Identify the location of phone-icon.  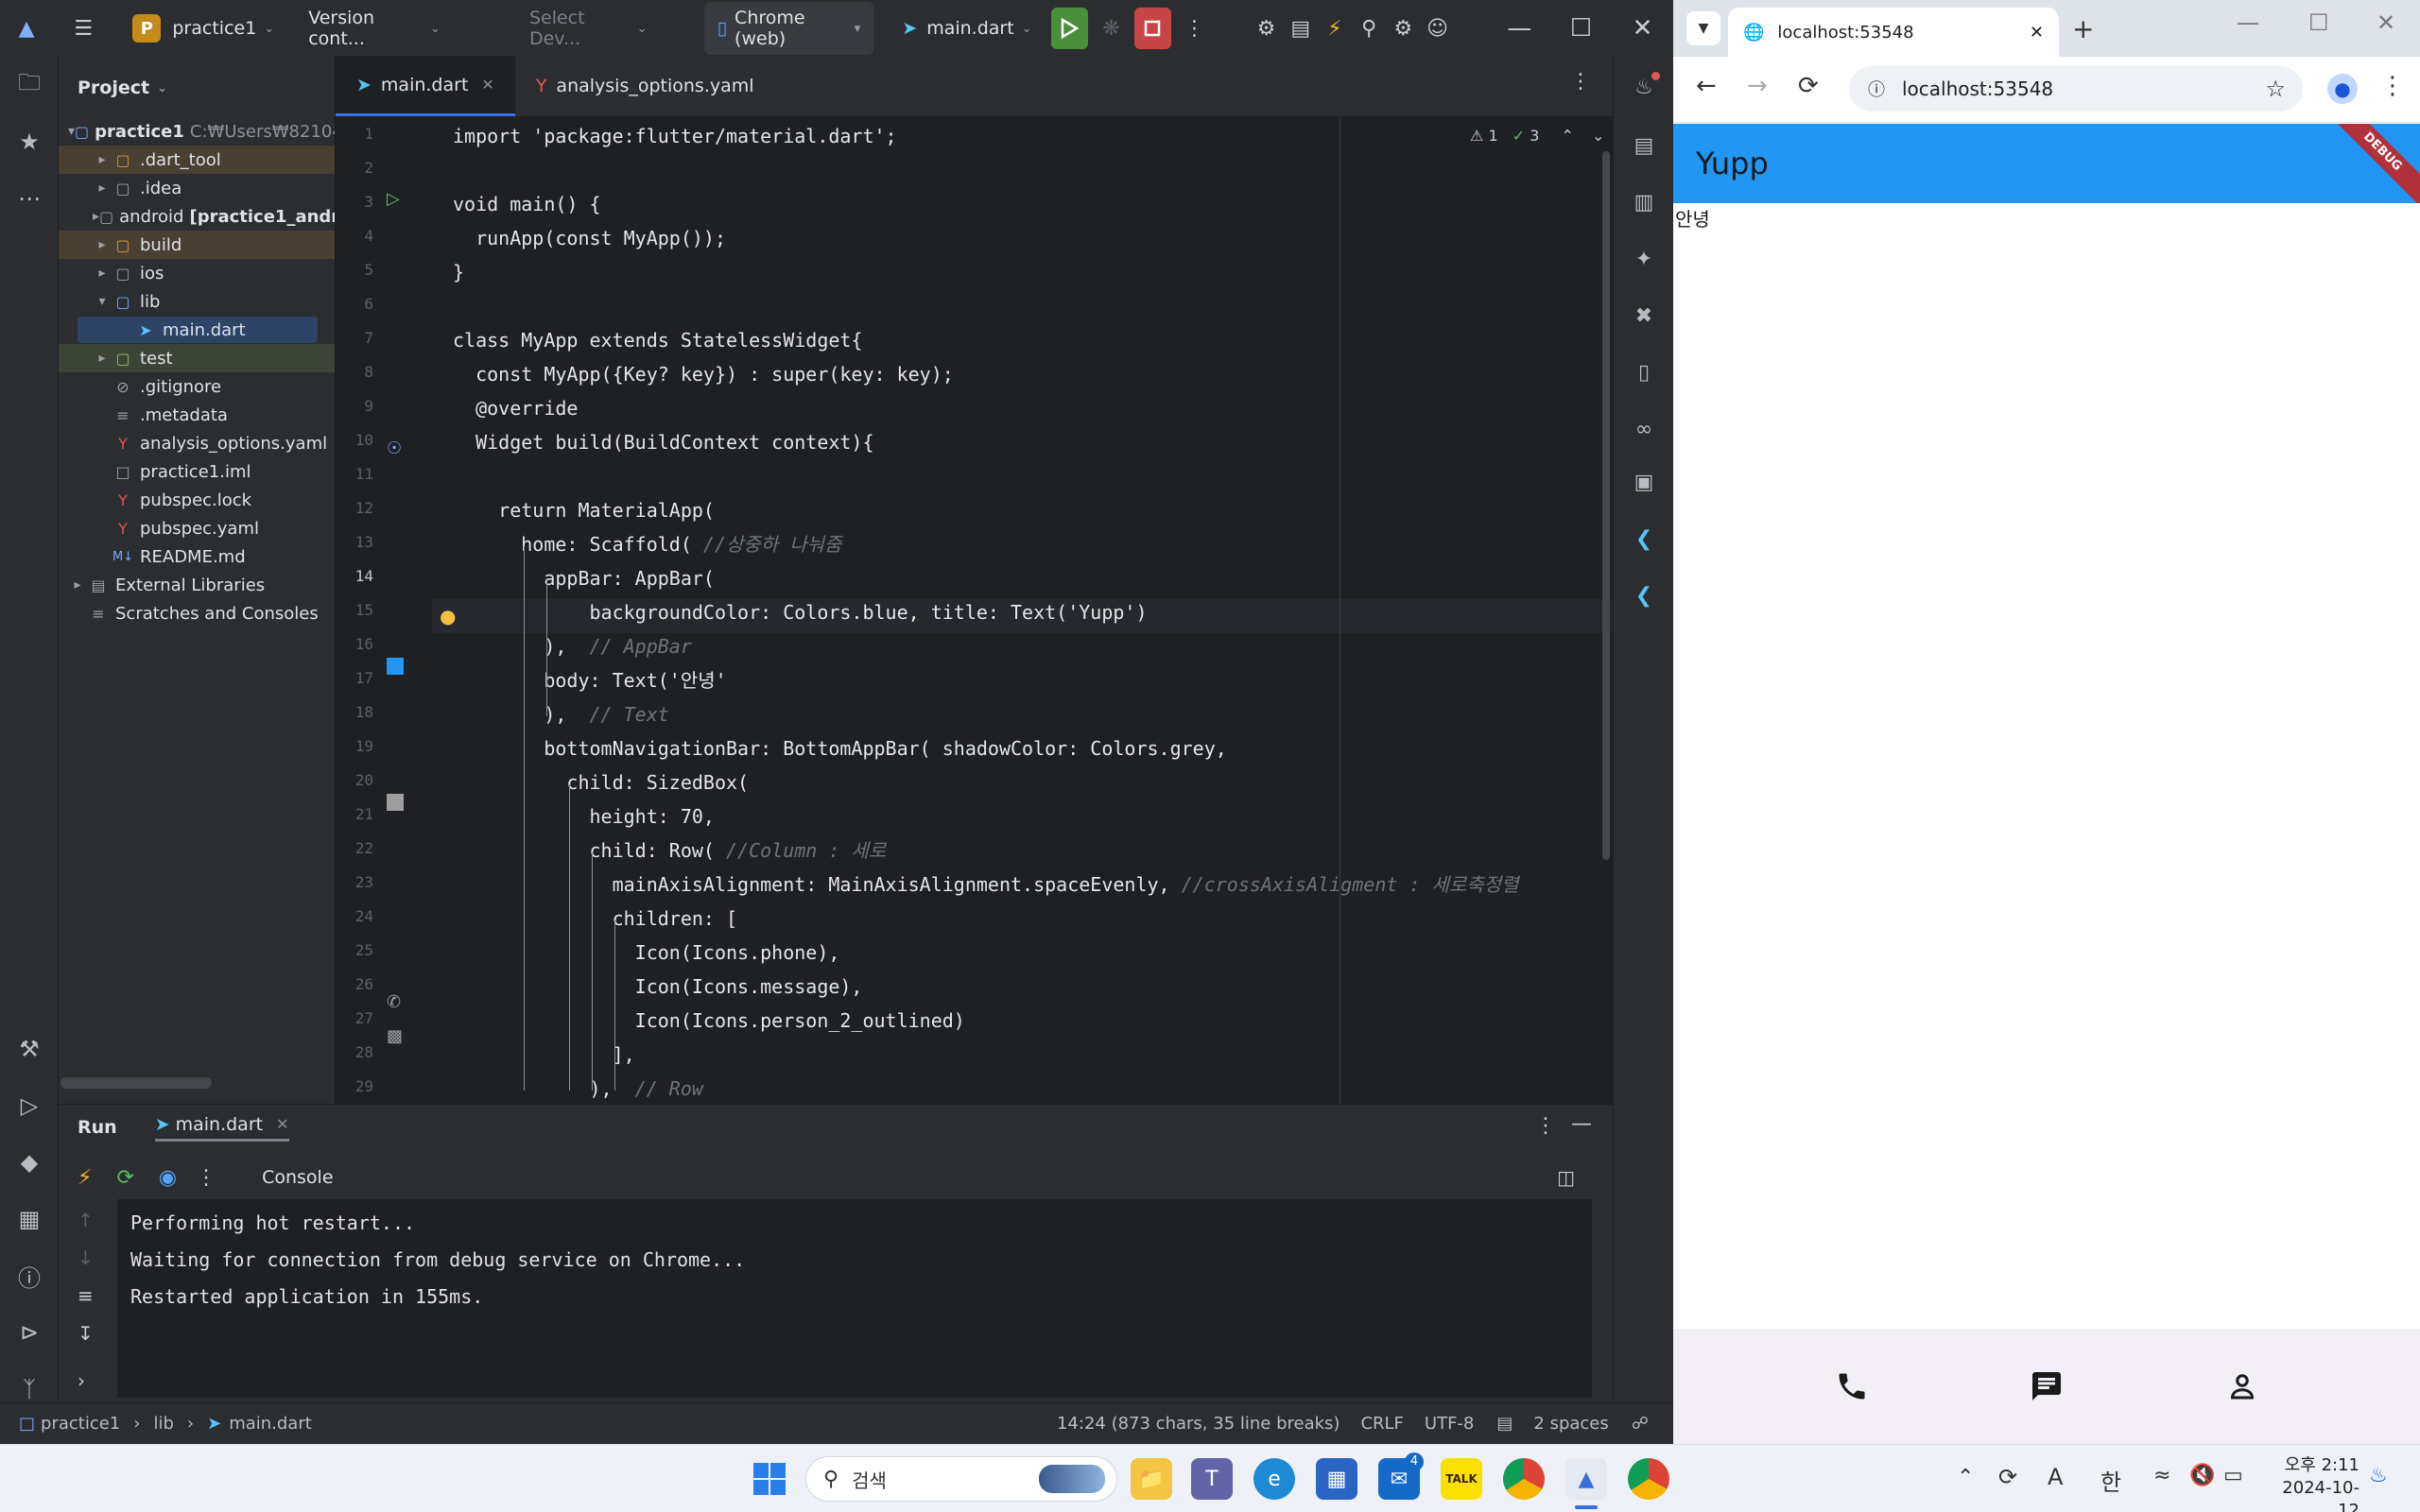
(1852, 1386).